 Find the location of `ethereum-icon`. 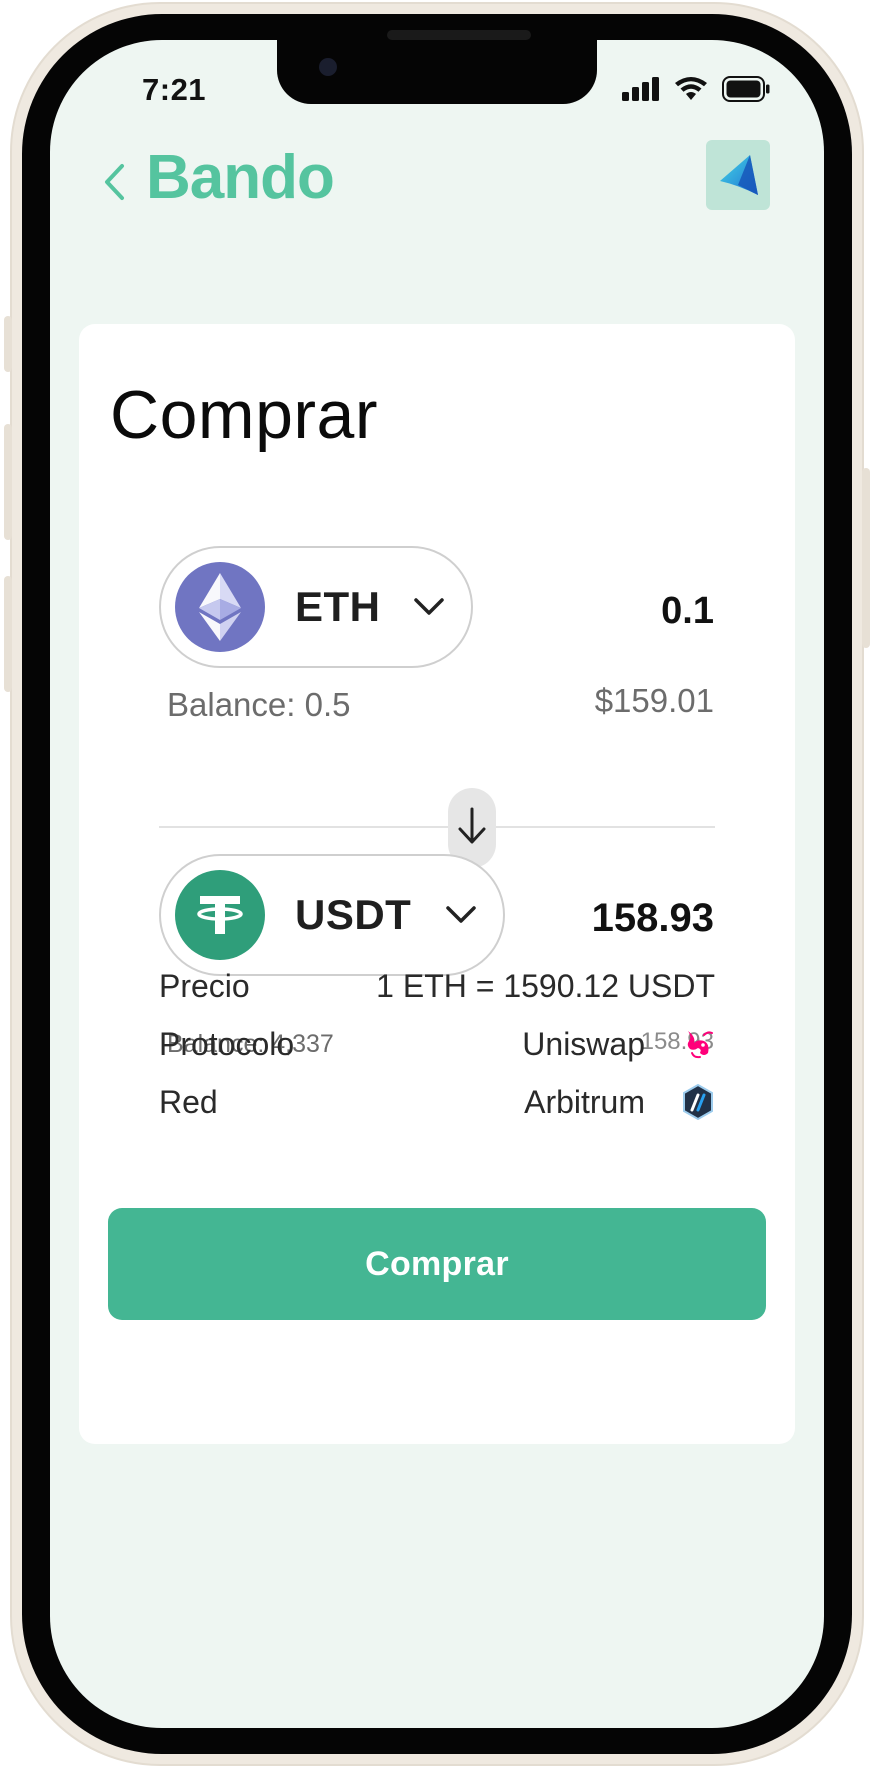

ethereum-icon is located at coordinates (220, 607).